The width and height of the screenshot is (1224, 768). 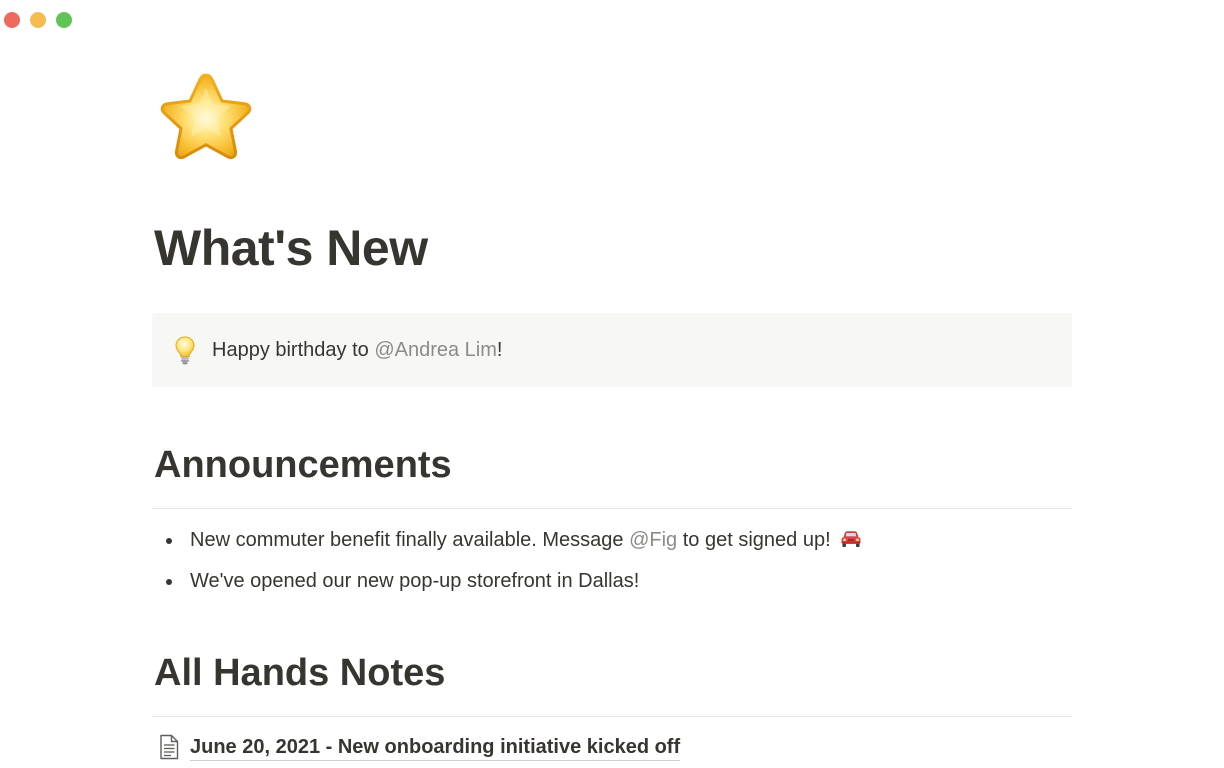 What do you see at coordinates (185, 350) in the screenshot?
I see `lightbulb-icon` at bounding box center [185, 350].